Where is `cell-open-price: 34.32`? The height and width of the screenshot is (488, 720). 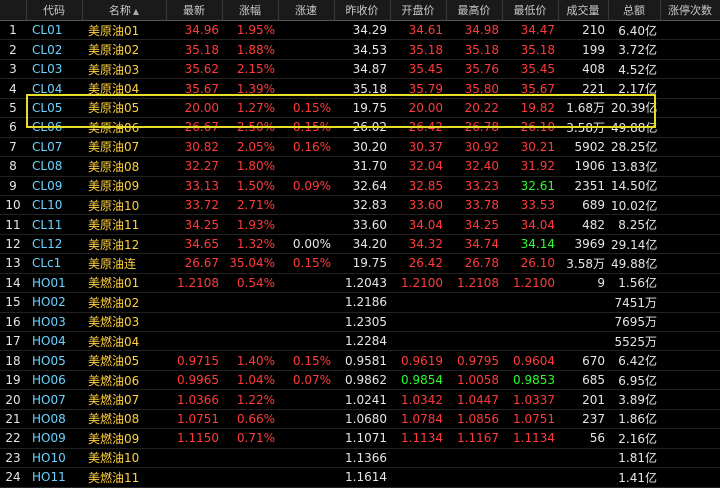 cell-open-price: 34.32 is located at coordinates (418, 244).